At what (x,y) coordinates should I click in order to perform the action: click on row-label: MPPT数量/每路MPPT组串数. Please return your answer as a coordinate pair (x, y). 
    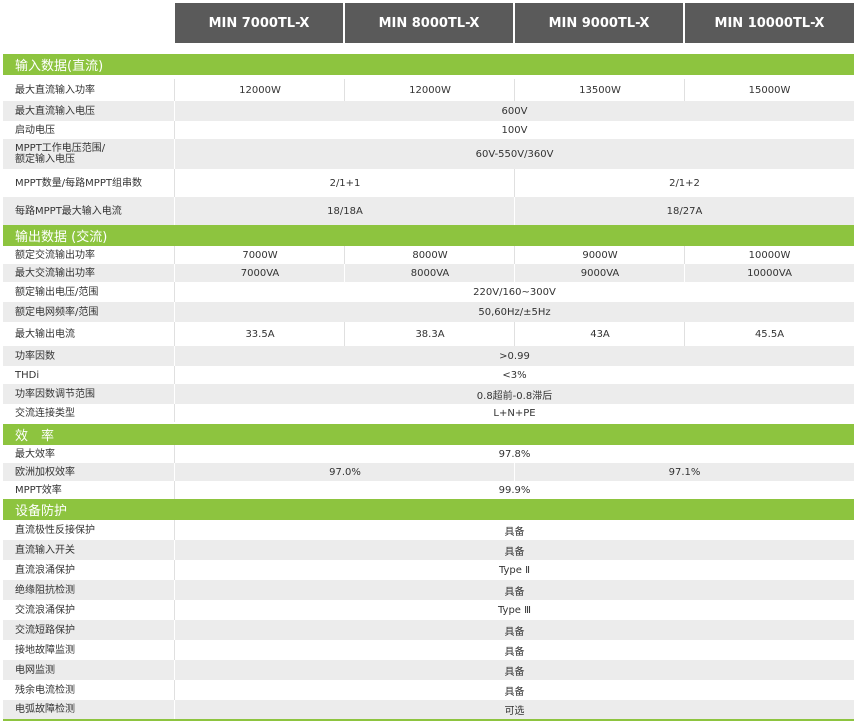
    Looking at the image, I should click on (78, 183).